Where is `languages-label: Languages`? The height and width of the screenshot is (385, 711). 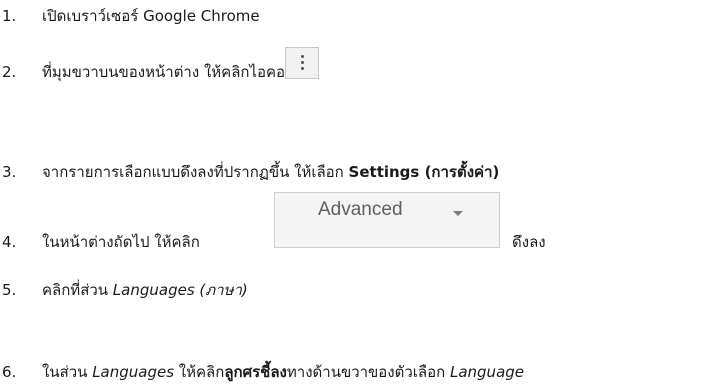
languages-label: Languages is located at coordinates (133, 372).